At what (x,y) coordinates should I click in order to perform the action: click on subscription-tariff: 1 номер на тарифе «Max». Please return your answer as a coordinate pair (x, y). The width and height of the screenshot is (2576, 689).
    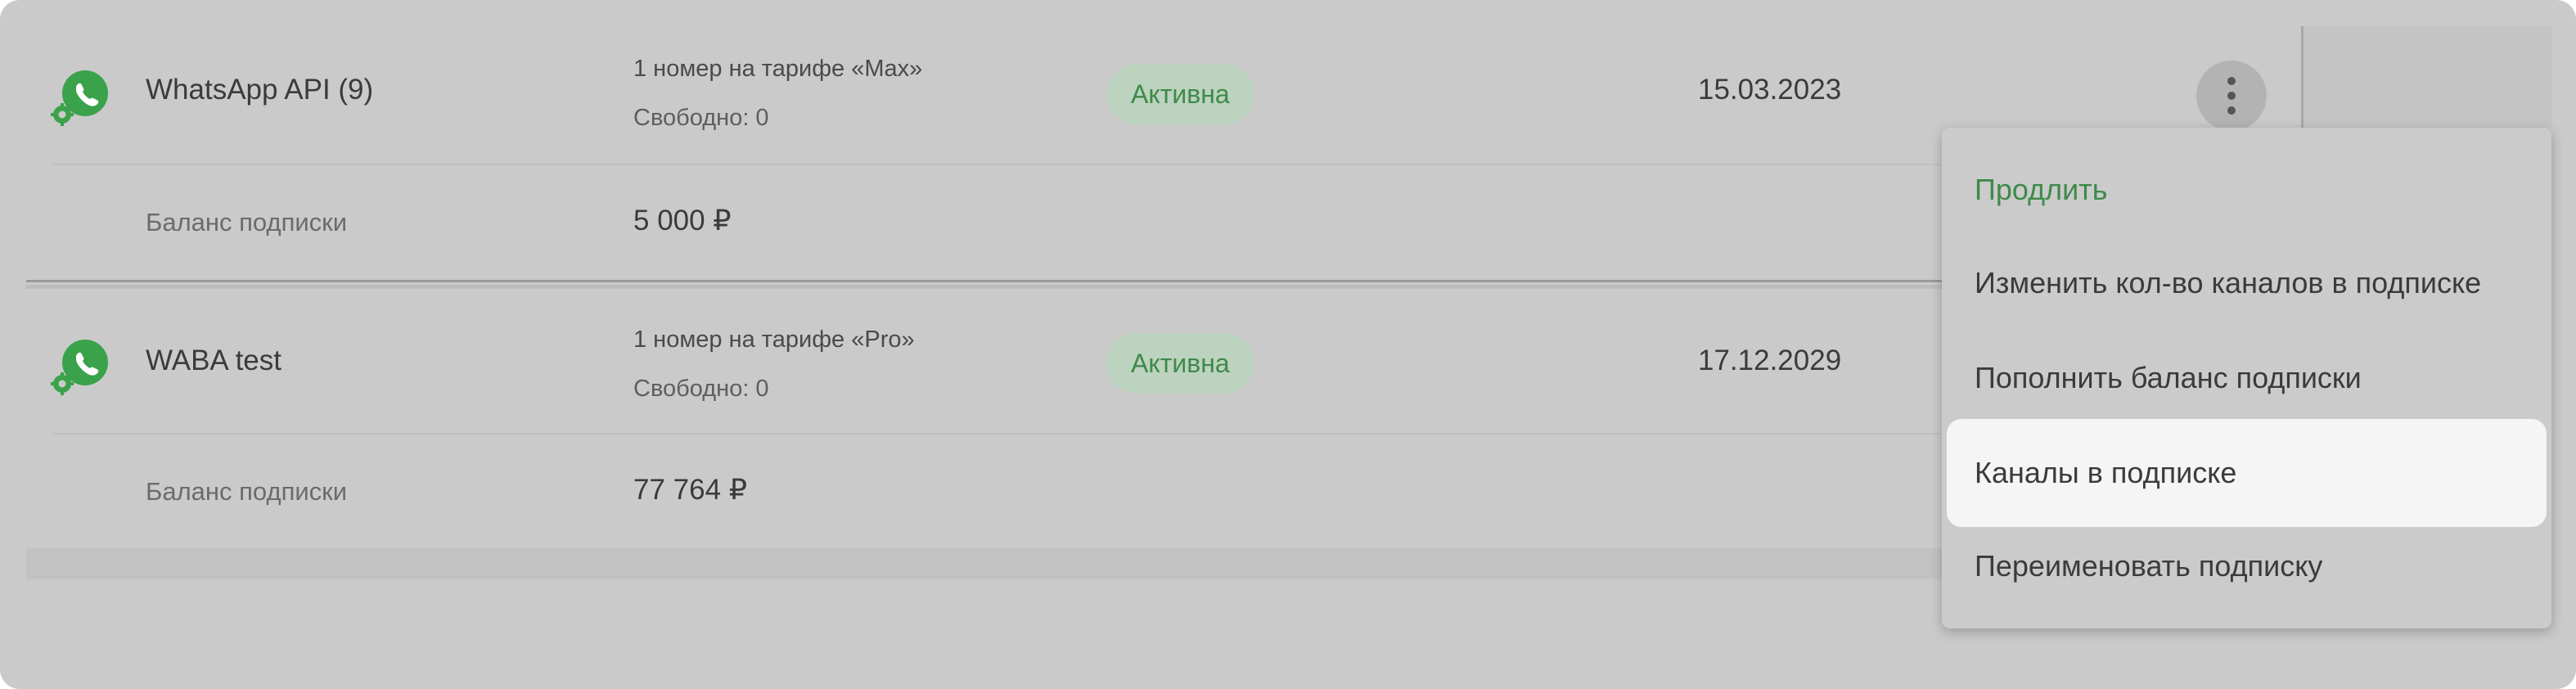
    Looking at the image, I should click on (778, 69).